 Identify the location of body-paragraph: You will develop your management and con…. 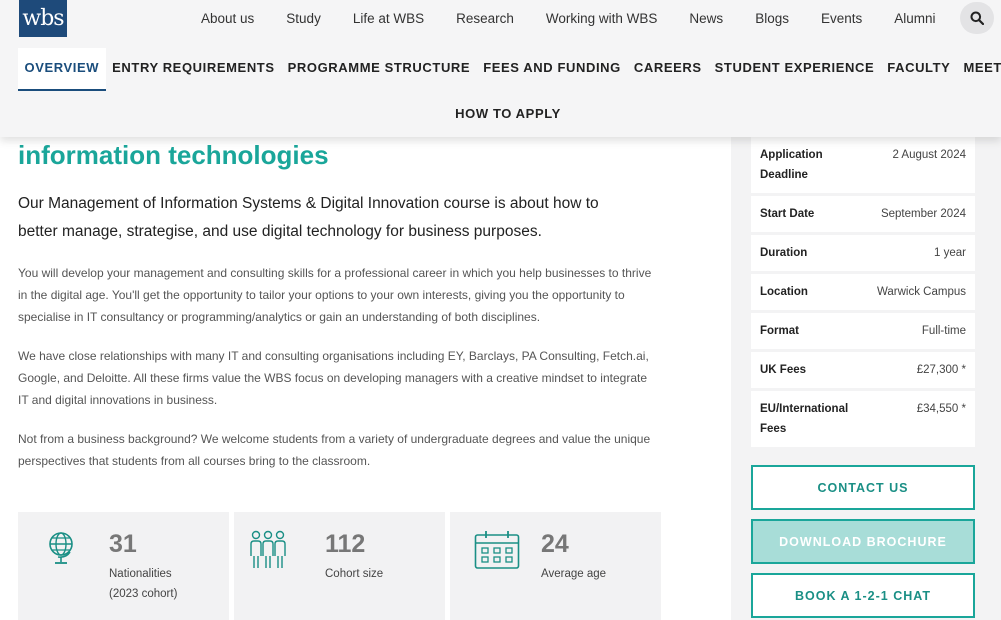
(335, 295).